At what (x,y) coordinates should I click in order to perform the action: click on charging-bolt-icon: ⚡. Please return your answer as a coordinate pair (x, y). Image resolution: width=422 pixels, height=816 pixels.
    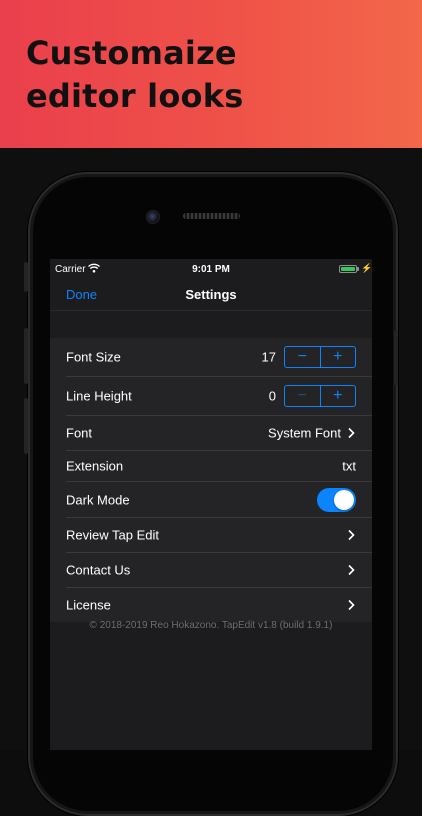
    Looking at the image, I should click on (366, 268).